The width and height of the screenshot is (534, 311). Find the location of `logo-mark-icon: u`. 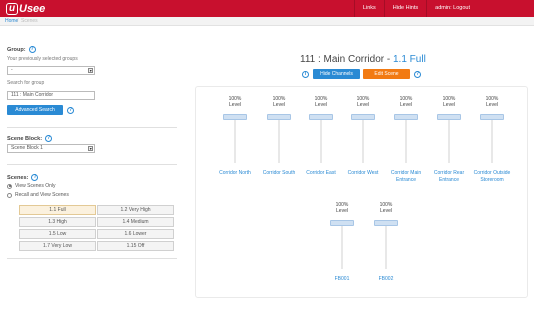

logo-mark-icon: u is located at coordinates (12, 8).